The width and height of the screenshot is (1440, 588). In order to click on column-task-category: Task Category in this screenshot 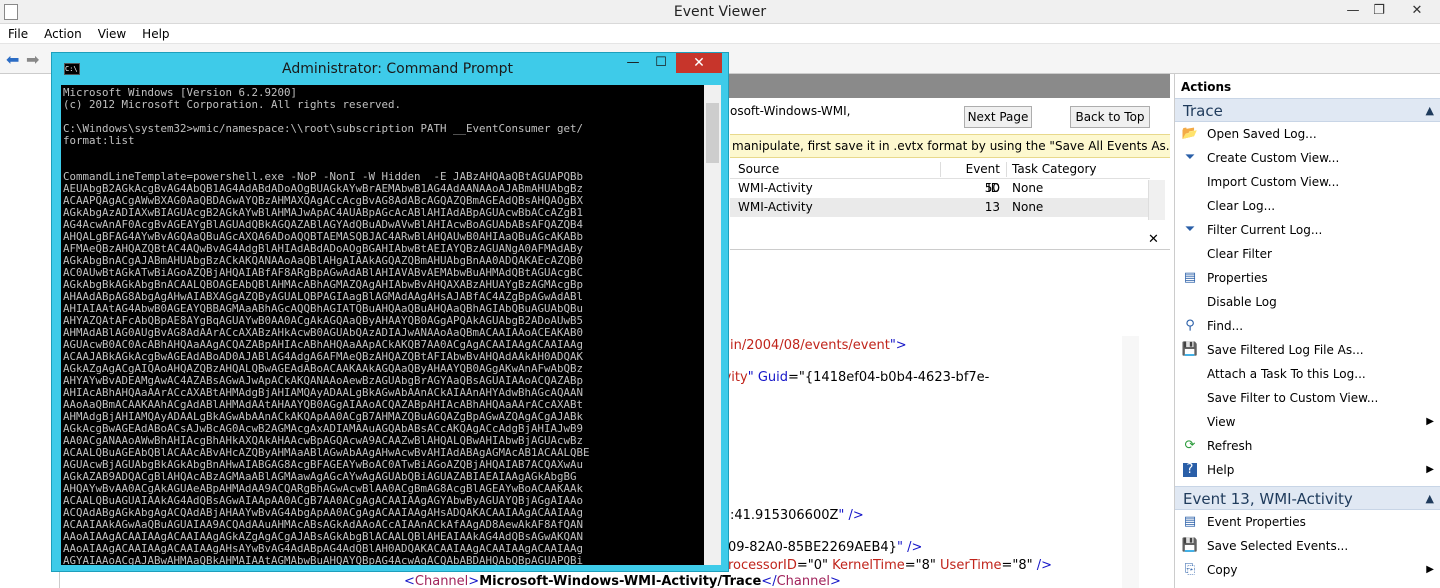, I will do `click(1054, 169)`.